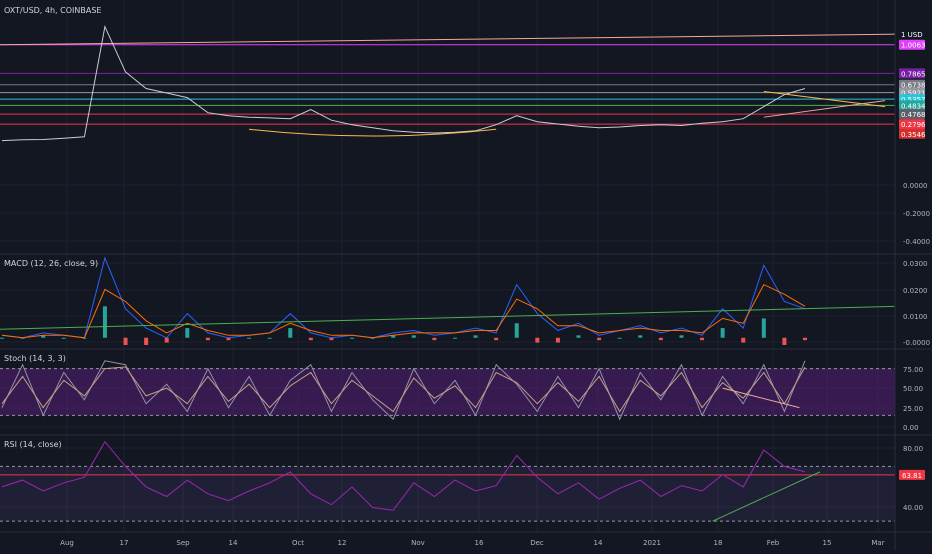 This screenshot has width=932, height=554. What do you see at coordinates (773, 543) in the screenshot?
I see `time-axis-tick-label: Feb` at bounding box center [773, 543].